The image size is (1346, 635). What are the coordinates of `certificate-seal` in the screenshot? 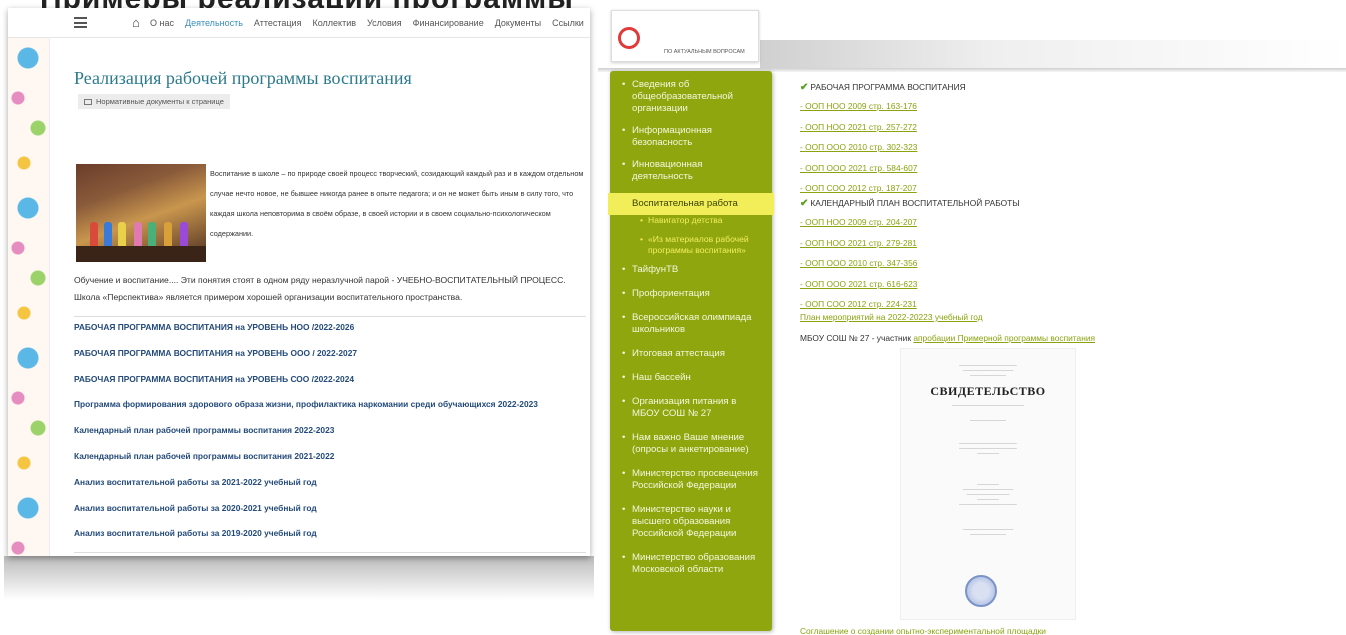 It's located at (981, 591).